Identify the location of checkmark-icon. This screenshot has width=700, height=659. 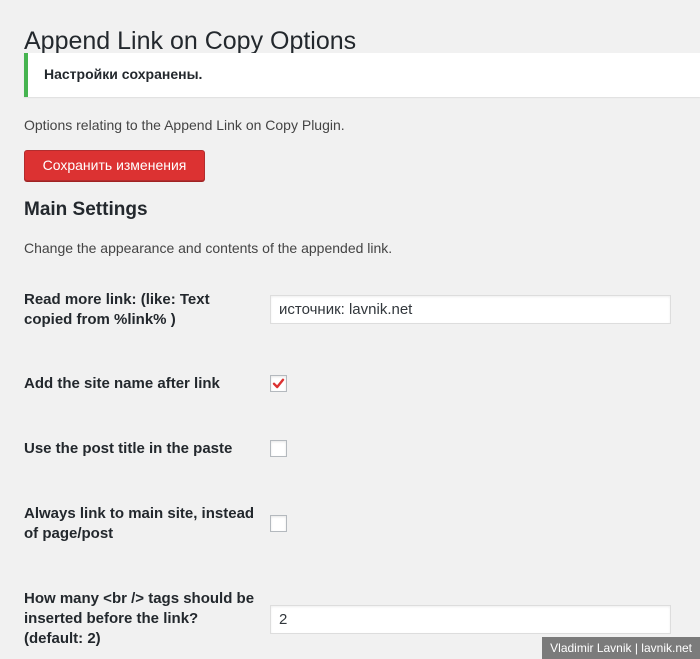
(278, 383).